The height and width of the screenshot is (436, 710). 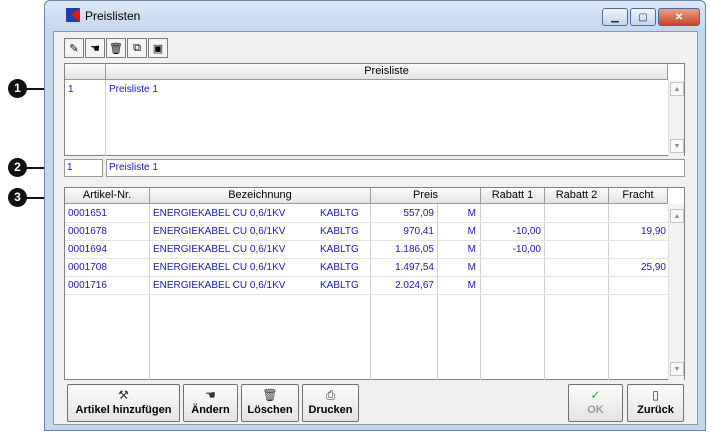 I want to click on minimize-button: ▁, so click(x=615, y=17).